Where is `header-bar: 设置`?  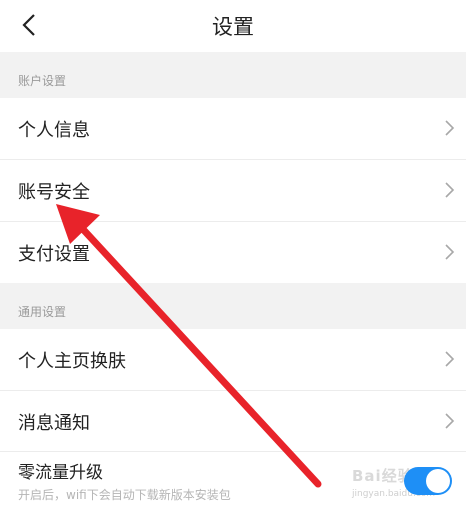 header-bar: 设置 is located at coordinates (233, 26).